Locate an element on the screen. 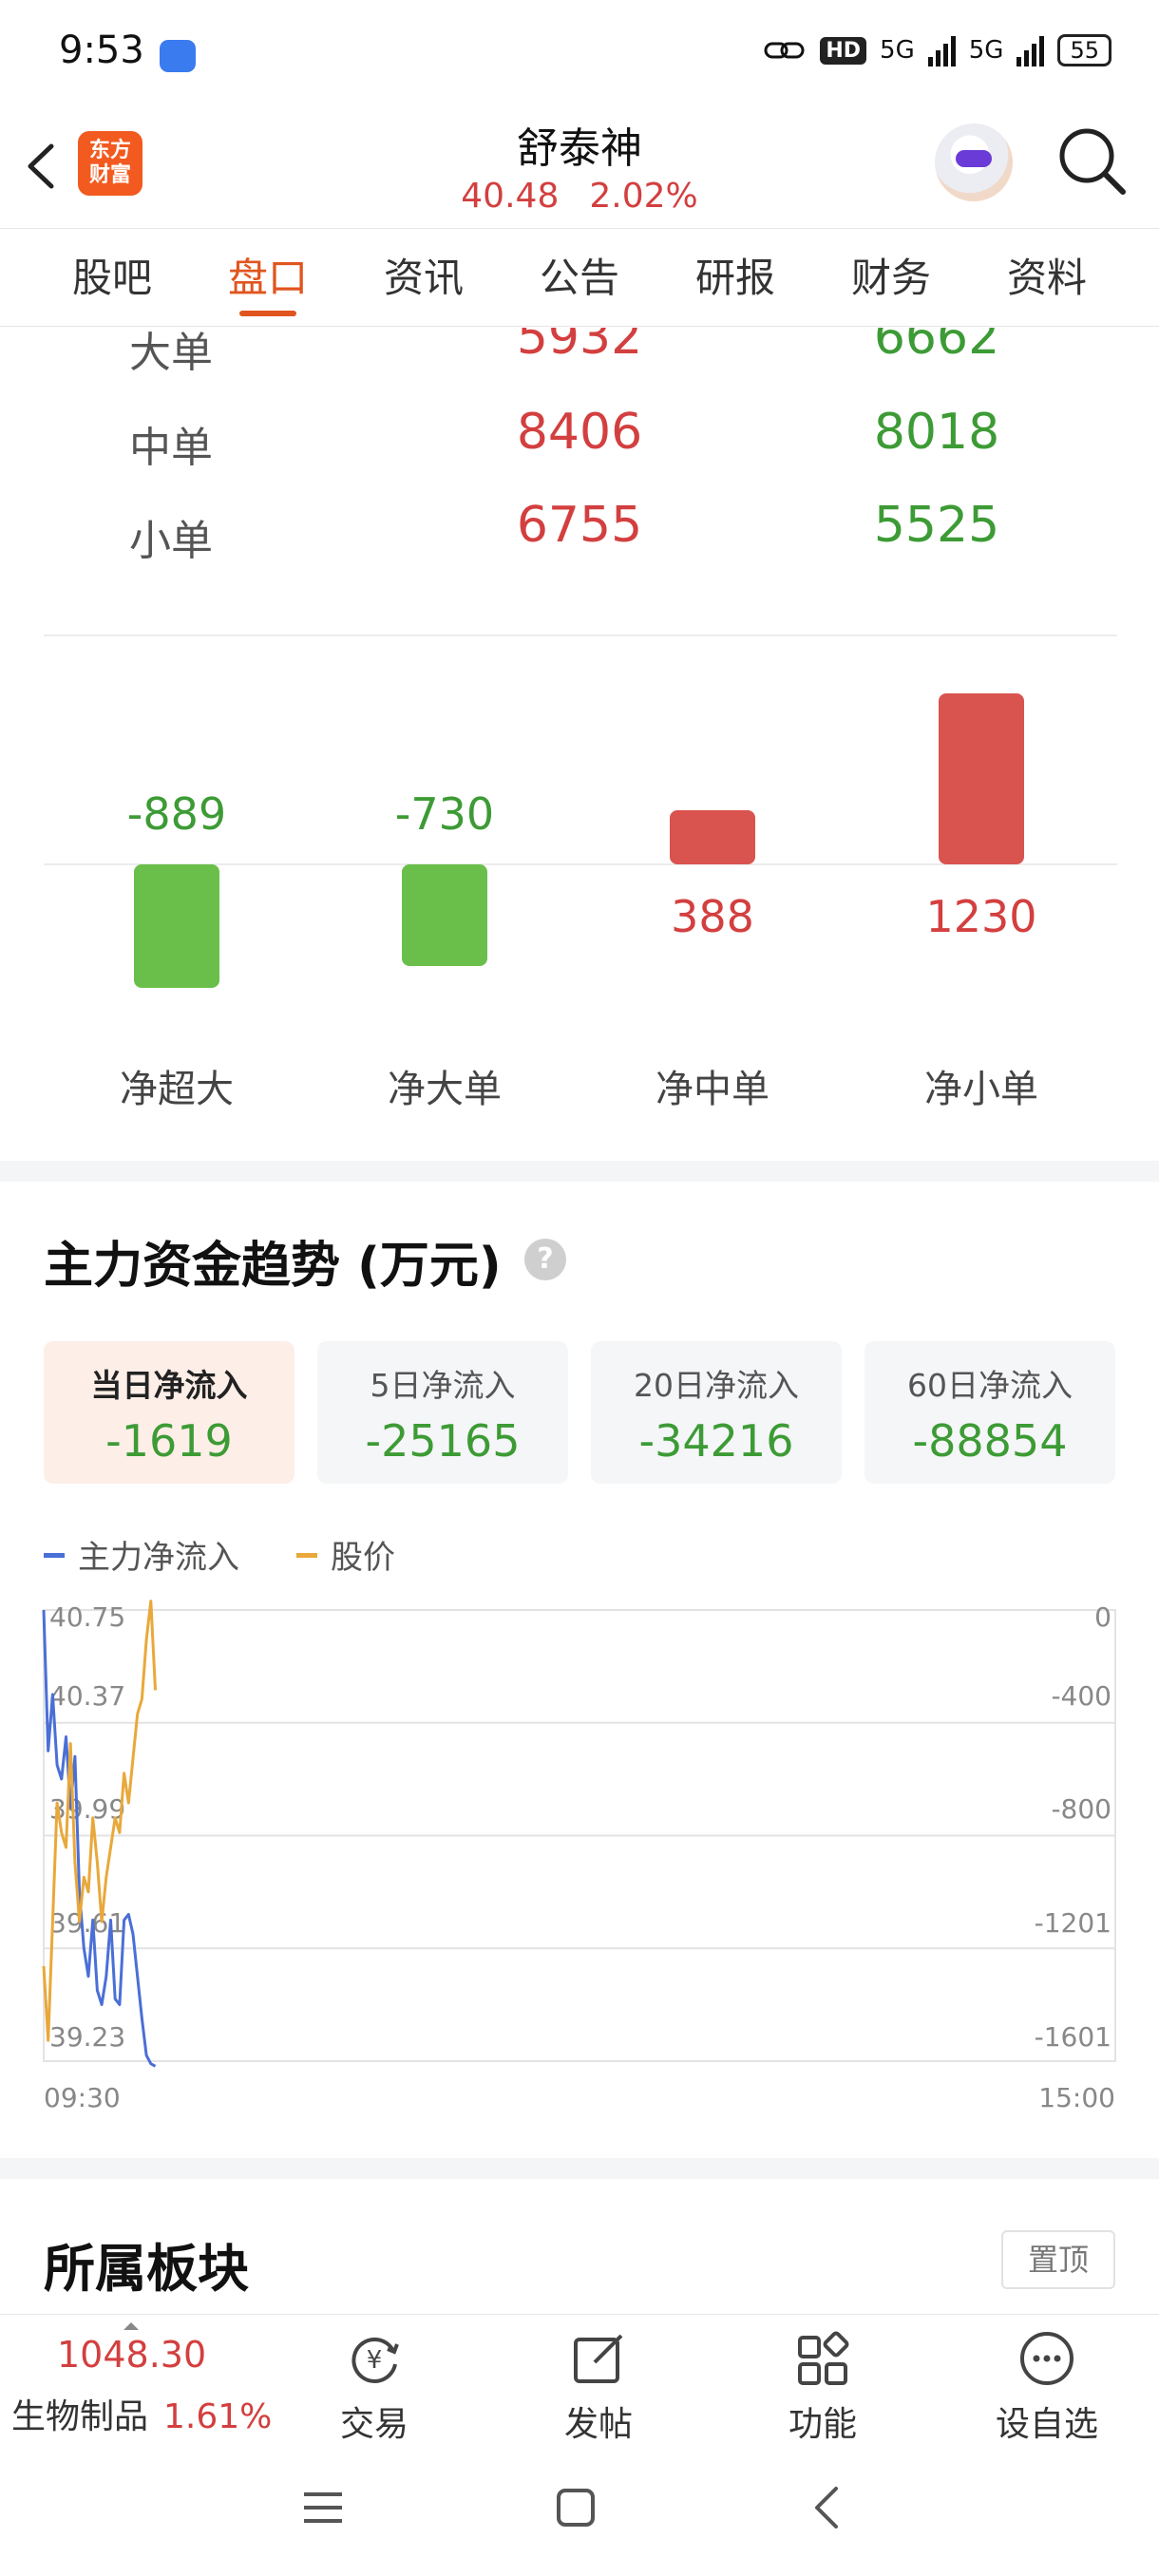 This screenshot has height=2576, width=1159. right-axis-tick: 0 is located at coordinates (1103, 1617).